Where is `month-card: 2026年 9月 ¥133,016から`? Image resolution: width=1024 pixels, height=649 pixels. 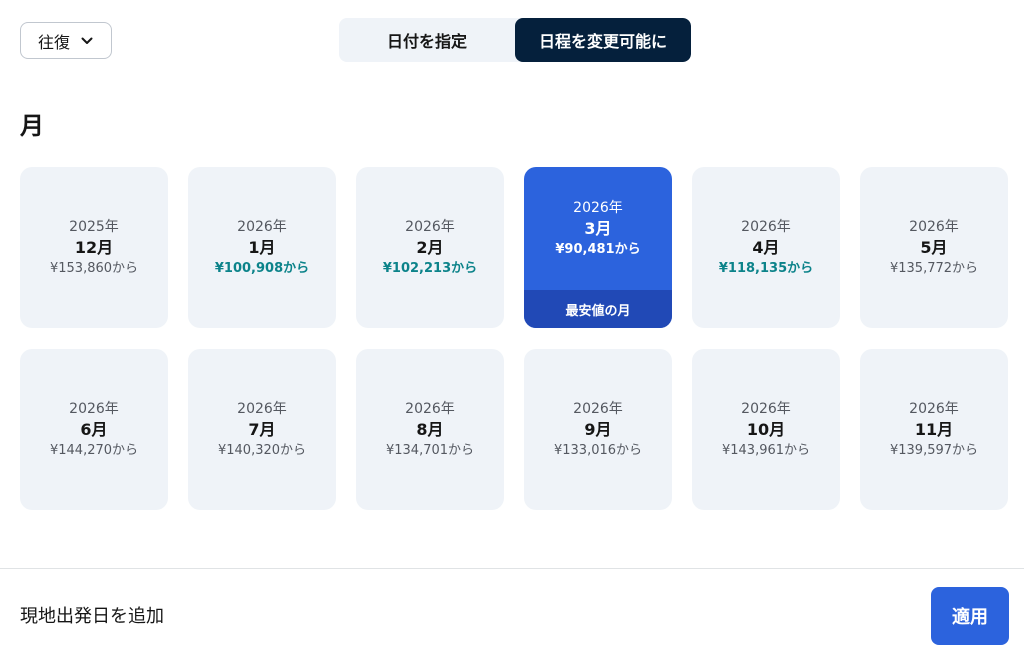 month-card: 2026年 9月 ¥133,016から is located at coordinates (598, 429).